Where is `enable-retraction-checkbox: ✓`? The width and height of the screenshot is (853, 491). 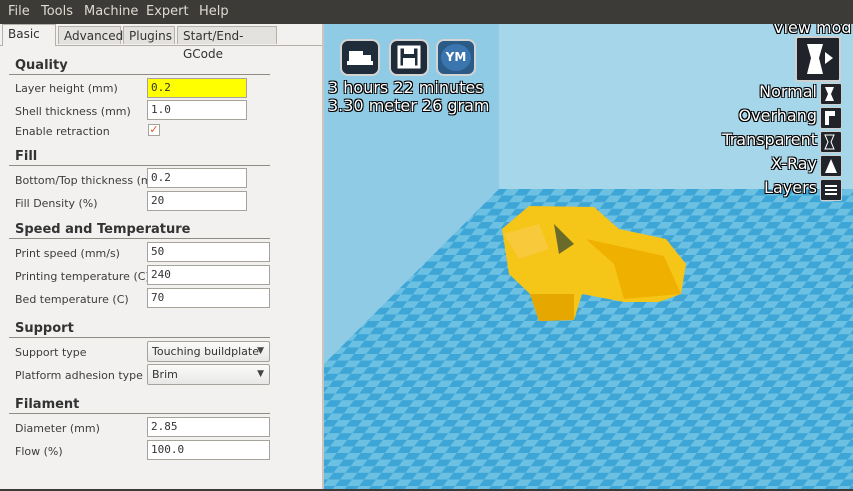 enable-retraction-checkbox: ✓ is located at coordinates (154, 130).